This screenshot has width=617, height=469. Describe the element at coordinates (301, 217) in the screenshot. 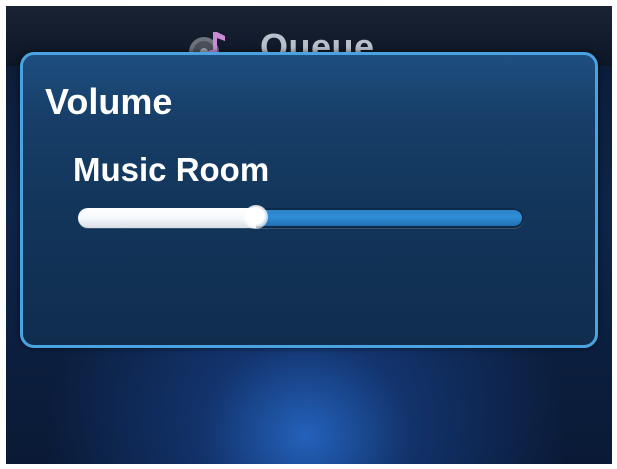

I see `volume-slider` at that location.